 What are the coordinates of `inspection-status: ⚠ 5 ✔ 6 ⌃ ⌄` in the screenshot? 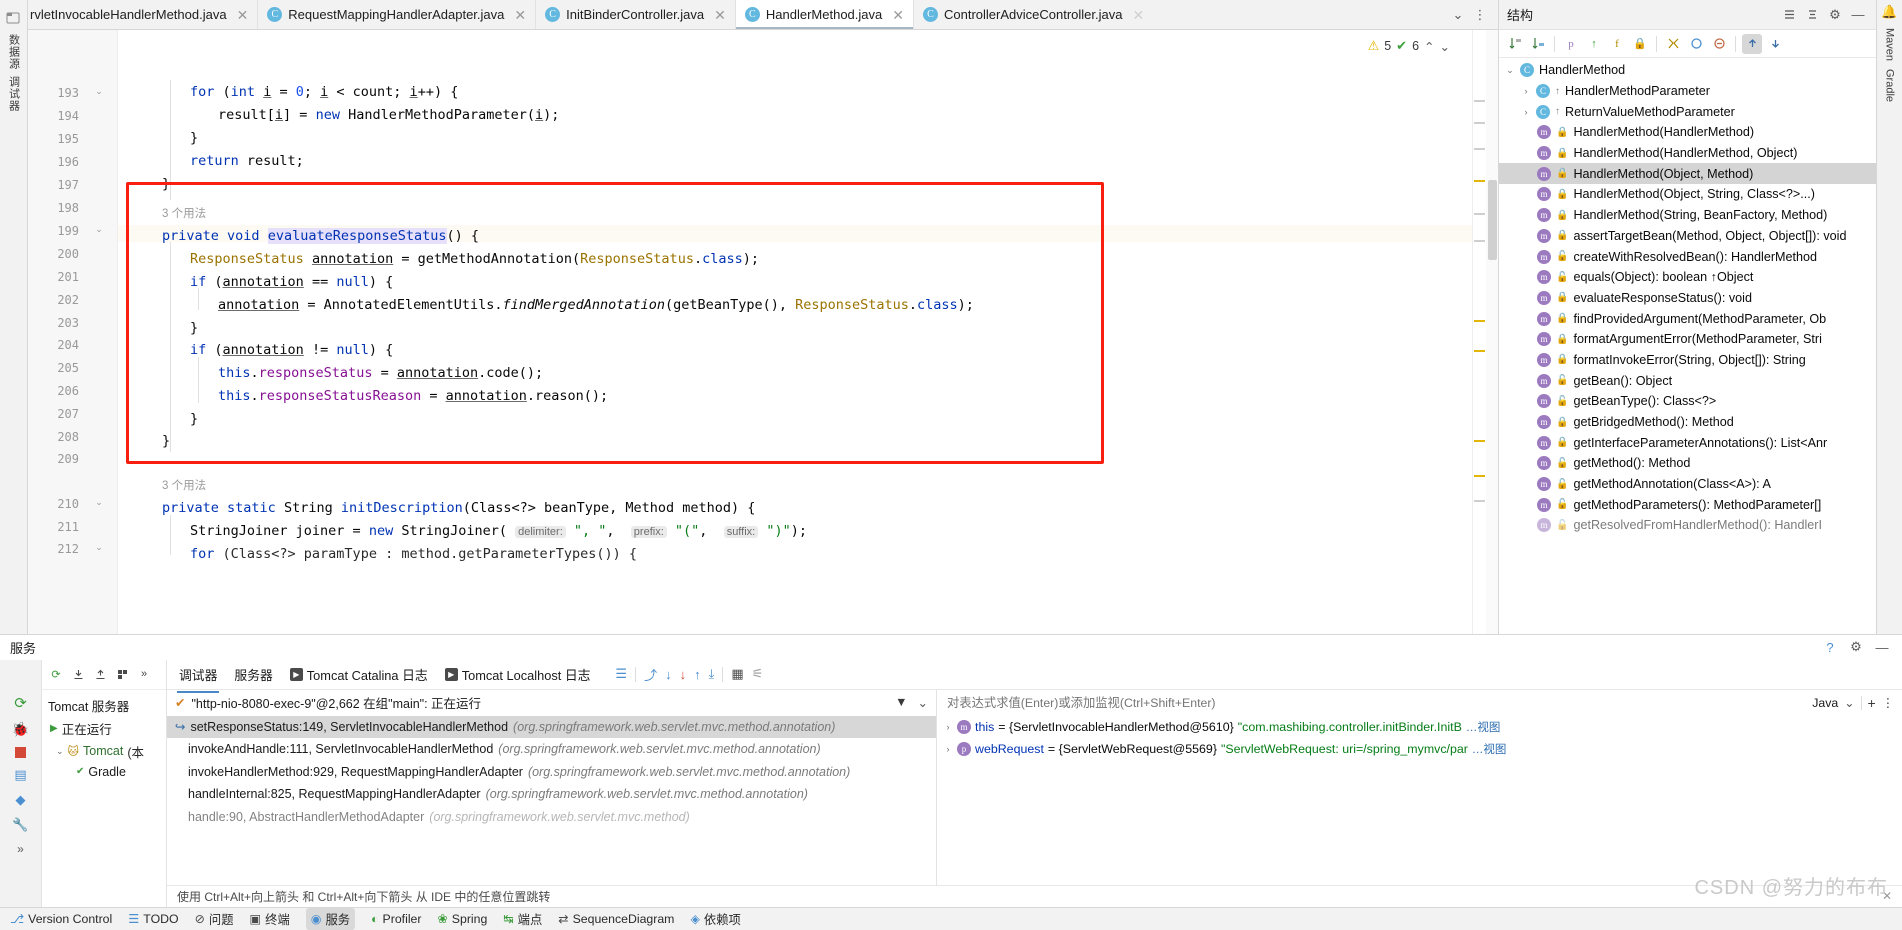 It's located at (1409, 46).